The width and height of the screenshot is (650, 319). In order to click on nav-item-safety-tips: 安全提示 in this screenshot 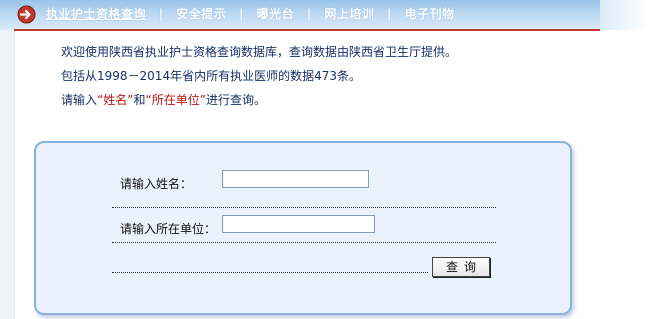, I will do `click(201, 14)`.